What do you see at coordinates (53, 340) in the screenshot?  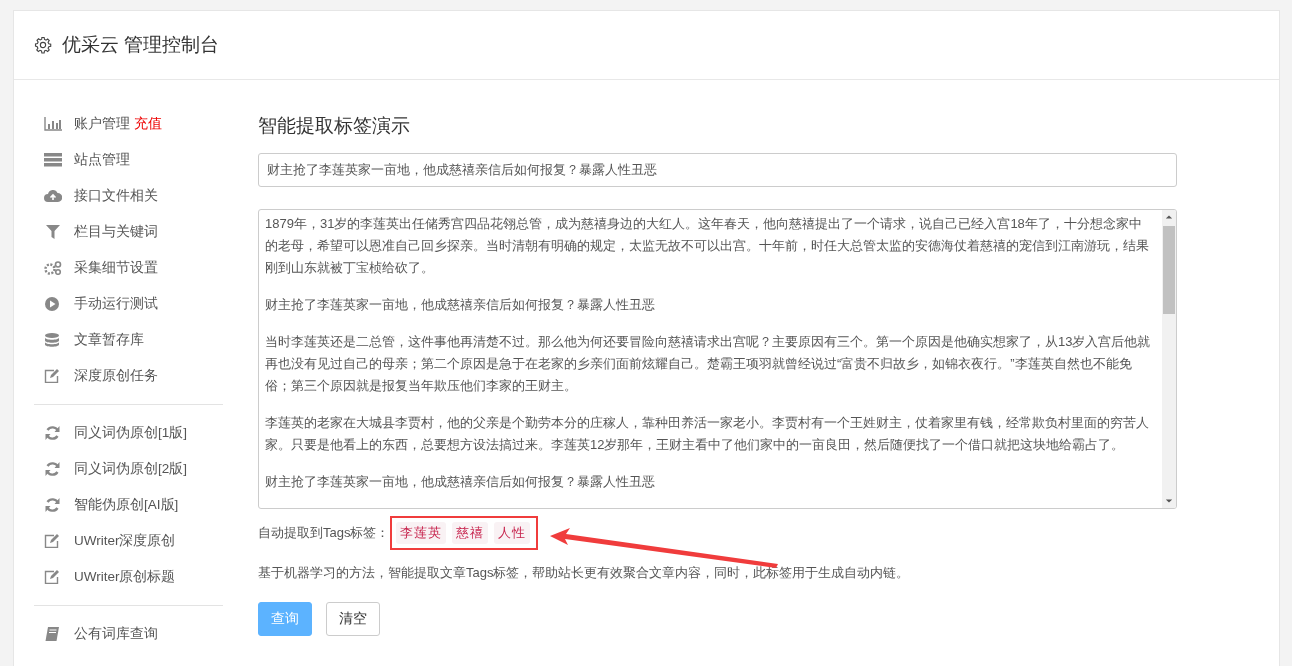 I see `database-icon` at bounding box center [53, 340].